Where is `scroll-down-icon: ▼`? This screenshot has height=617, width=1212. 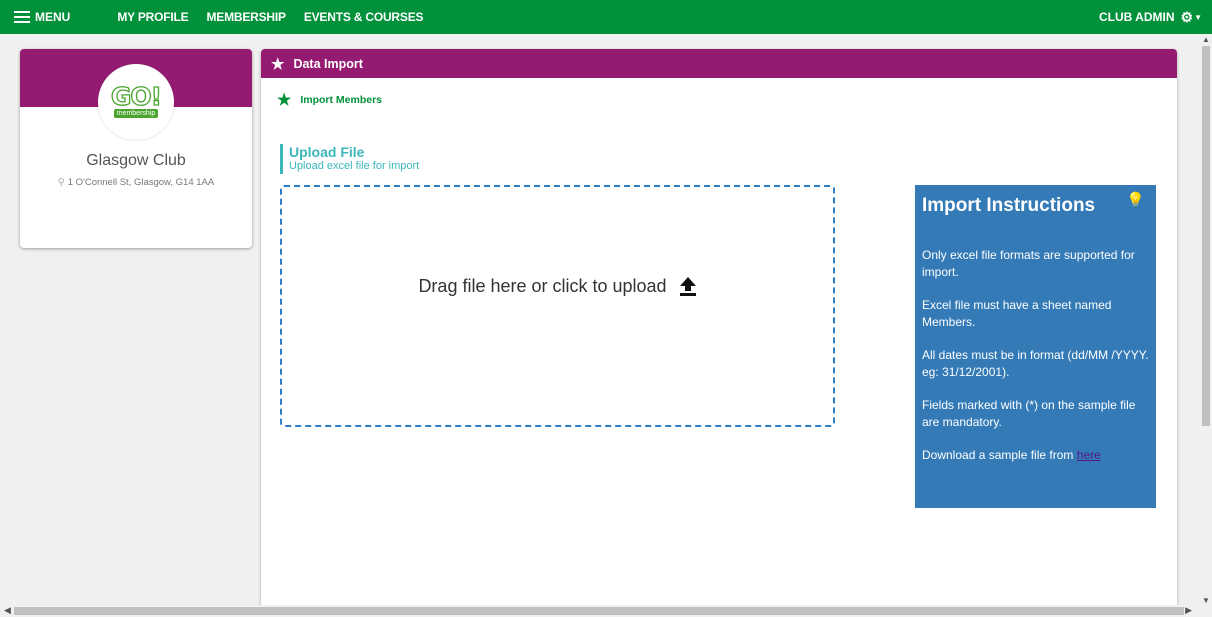
scroll-down-icon: ▼ is located at coordinates (1206, 600).